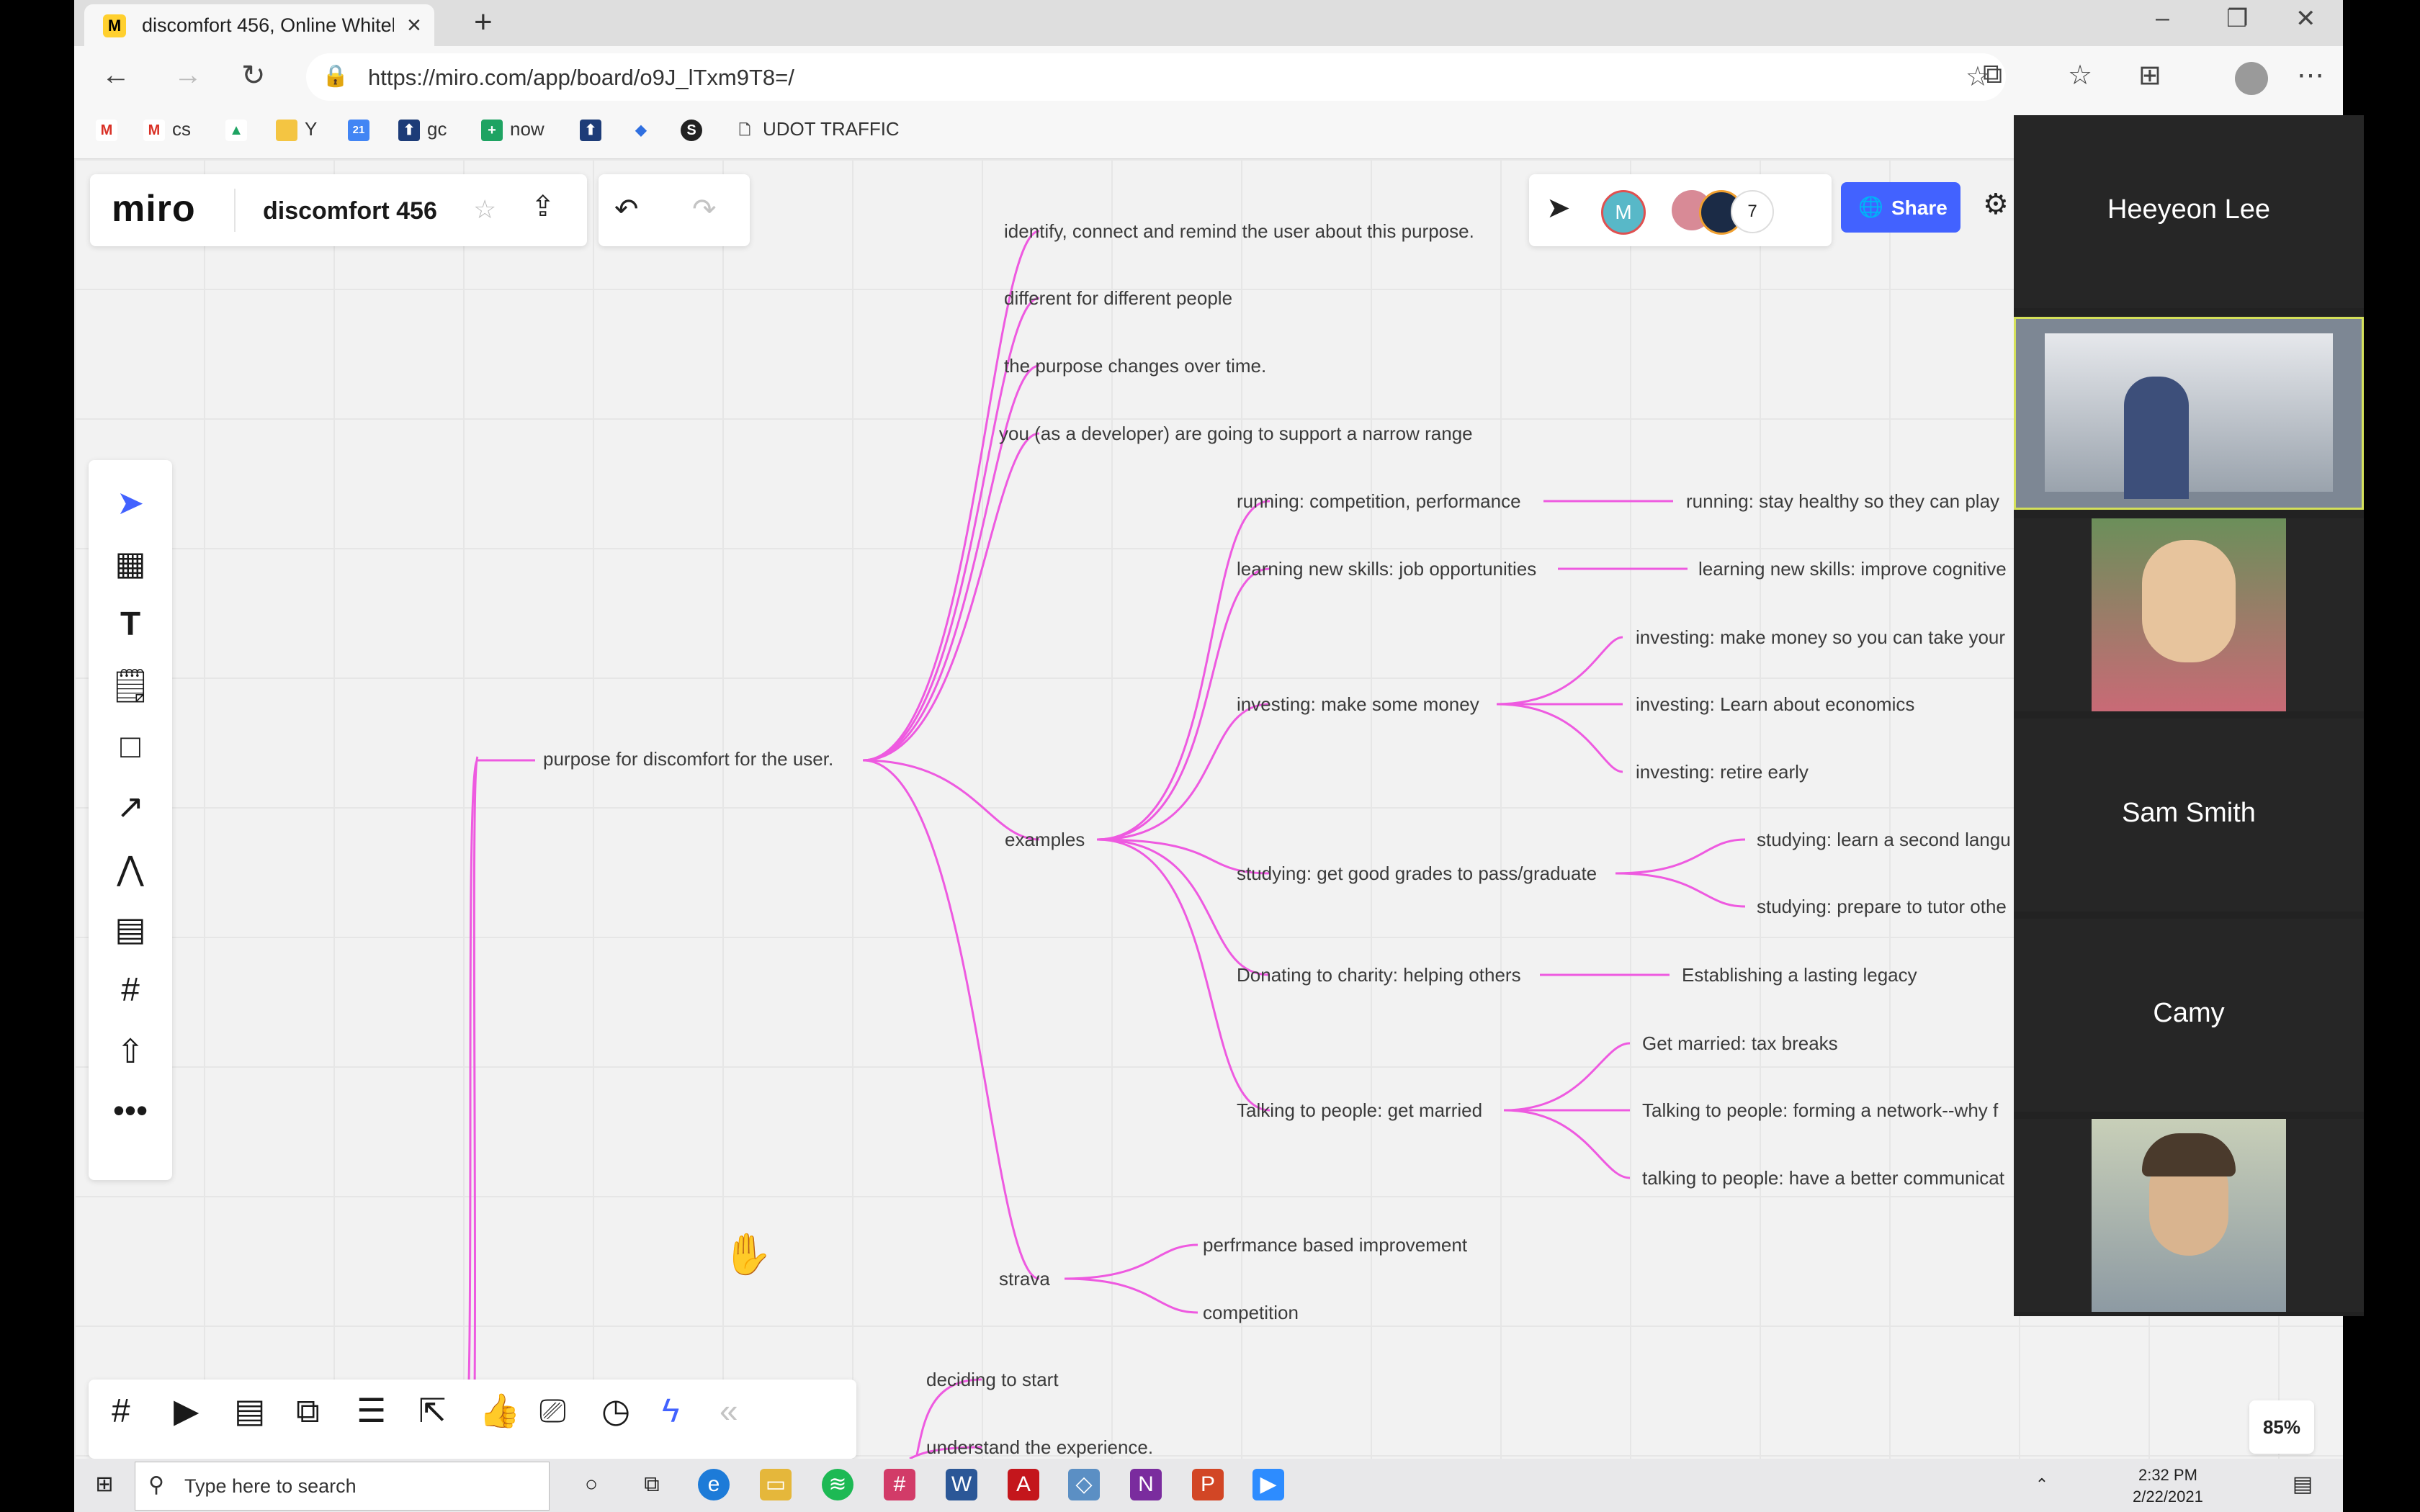 Image resolution: width=2420 pixels, height=1512 pixels. Describe the element at coordinates (362, 130) in the screenshot. I see `bookmark-calendar: 21` at that location.